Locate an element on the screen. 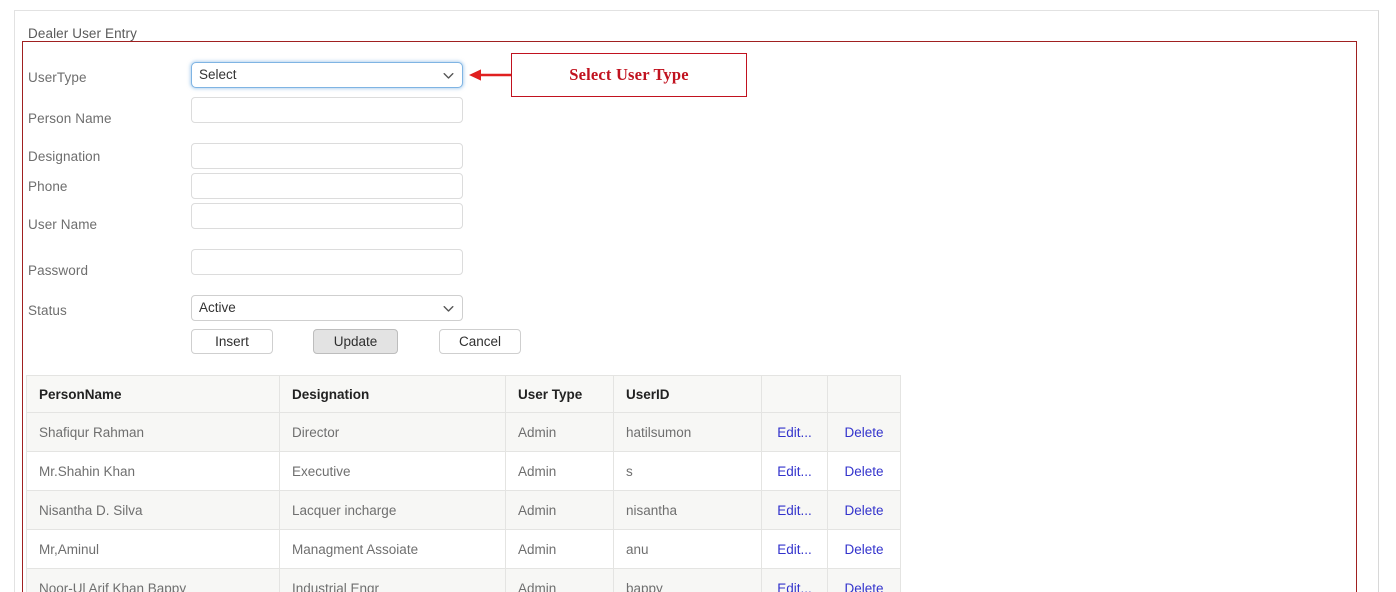 This screenshot has width=1396, height=592. cell-userid: anu is located at coordinates (687, 549).